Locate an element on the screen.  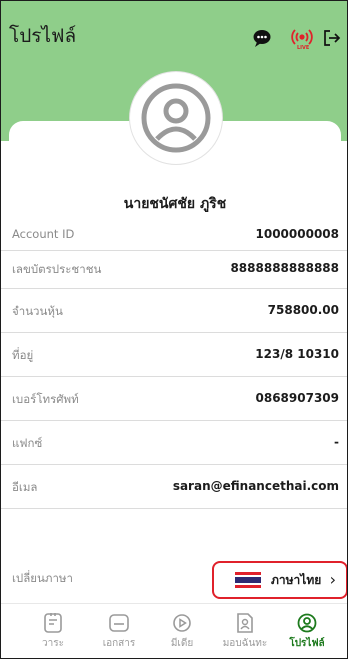
language-label: เปลี่ยนภาษา is located at coordinates (42, 578).